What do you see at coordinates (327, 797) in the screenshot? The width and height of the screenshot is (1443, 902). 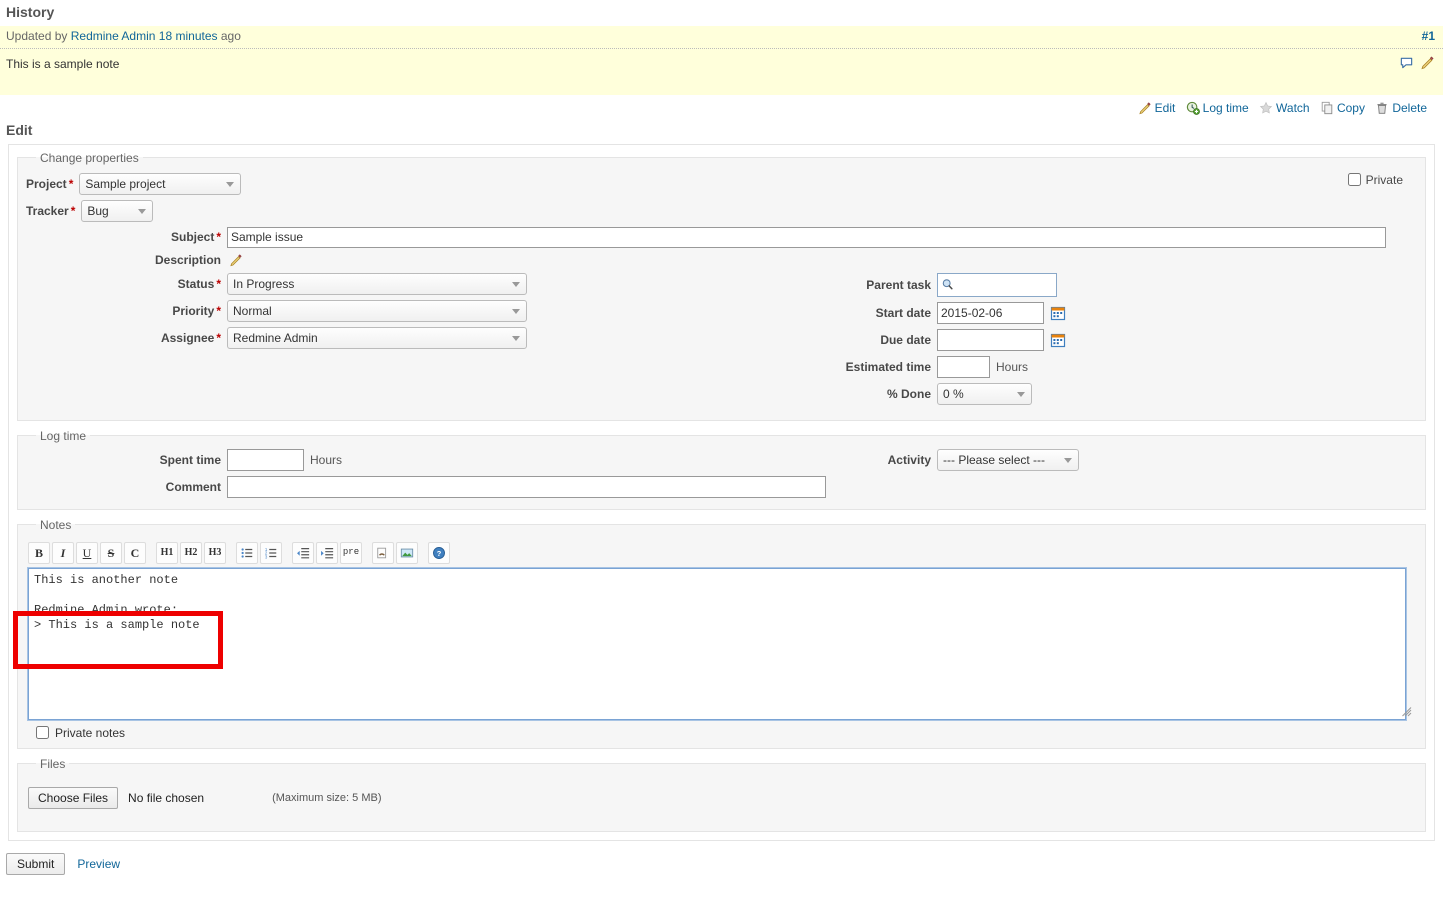 I see `max-size-hint: (Maximum size: 5 MB)` at bounding box center [327, 797].